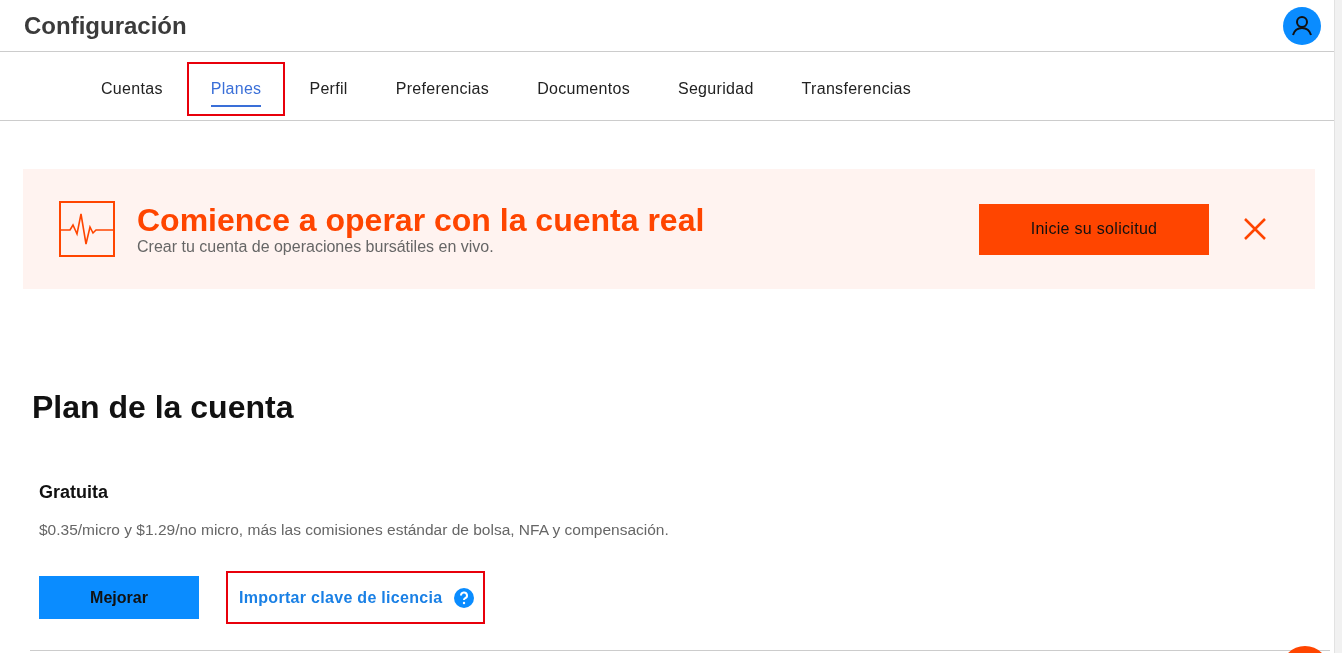  What do you see at coordinates (1302, 25) in the screenshot?
I see `user-avatar-icon` at bounding box center [1302, 25].